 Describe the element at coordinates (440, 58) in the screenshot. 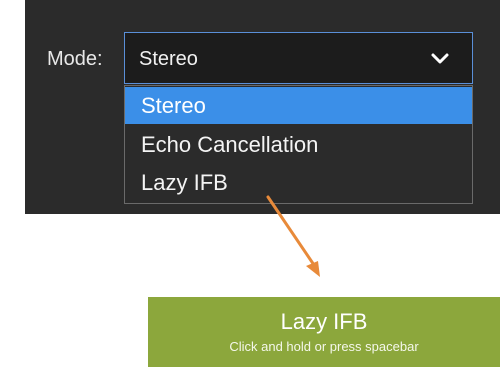

I see `chevron-down-icon` at that location.